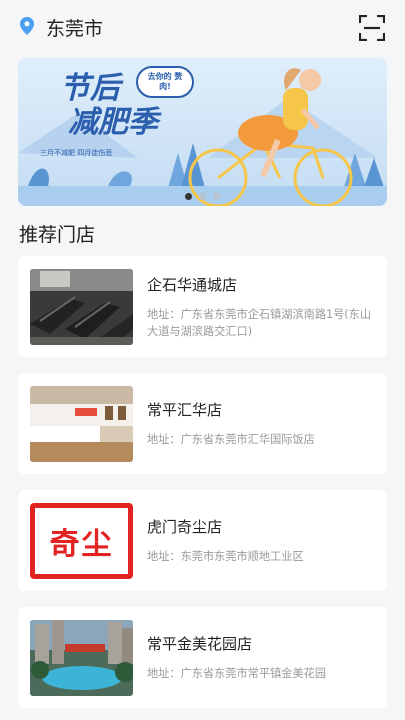  I want to click on store-address: 地址：广东省东莞市企石镇湖滨南路1号(东山大道与湖滨路交汇口), so click(259, 322).